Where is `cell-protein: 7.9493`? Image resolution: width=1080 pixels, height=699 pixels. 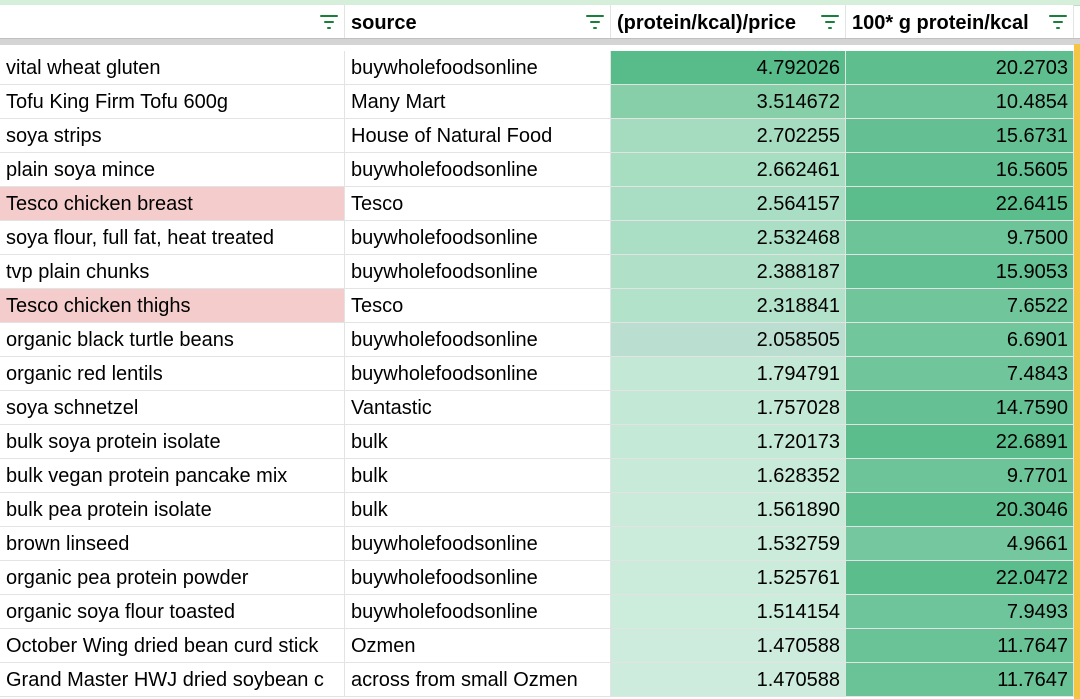 cell-protein: 7.9493 is located at coordinates (960, 612).